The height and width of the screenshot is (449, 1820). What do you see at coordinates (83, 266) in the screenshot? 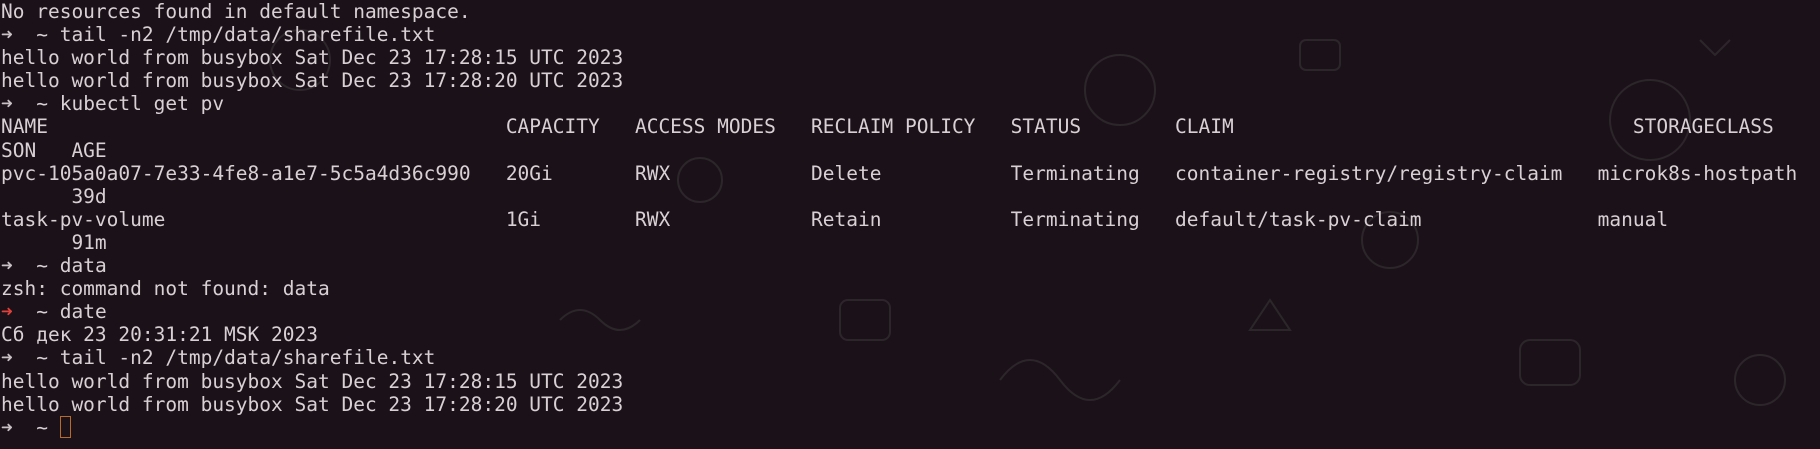
I see `prompt-command: data` at bounding box center [83, 266].